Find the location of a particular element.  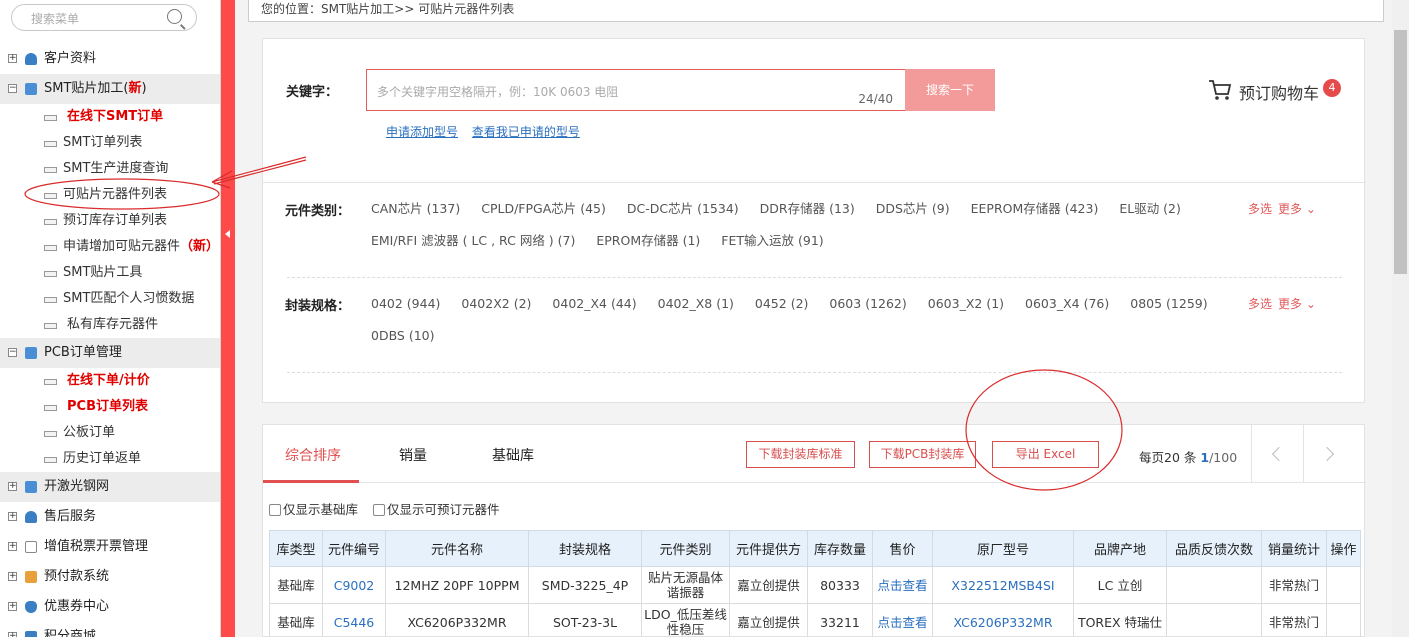

sidebar-group-label: 积分商城 is located at coordinates (70, 633).